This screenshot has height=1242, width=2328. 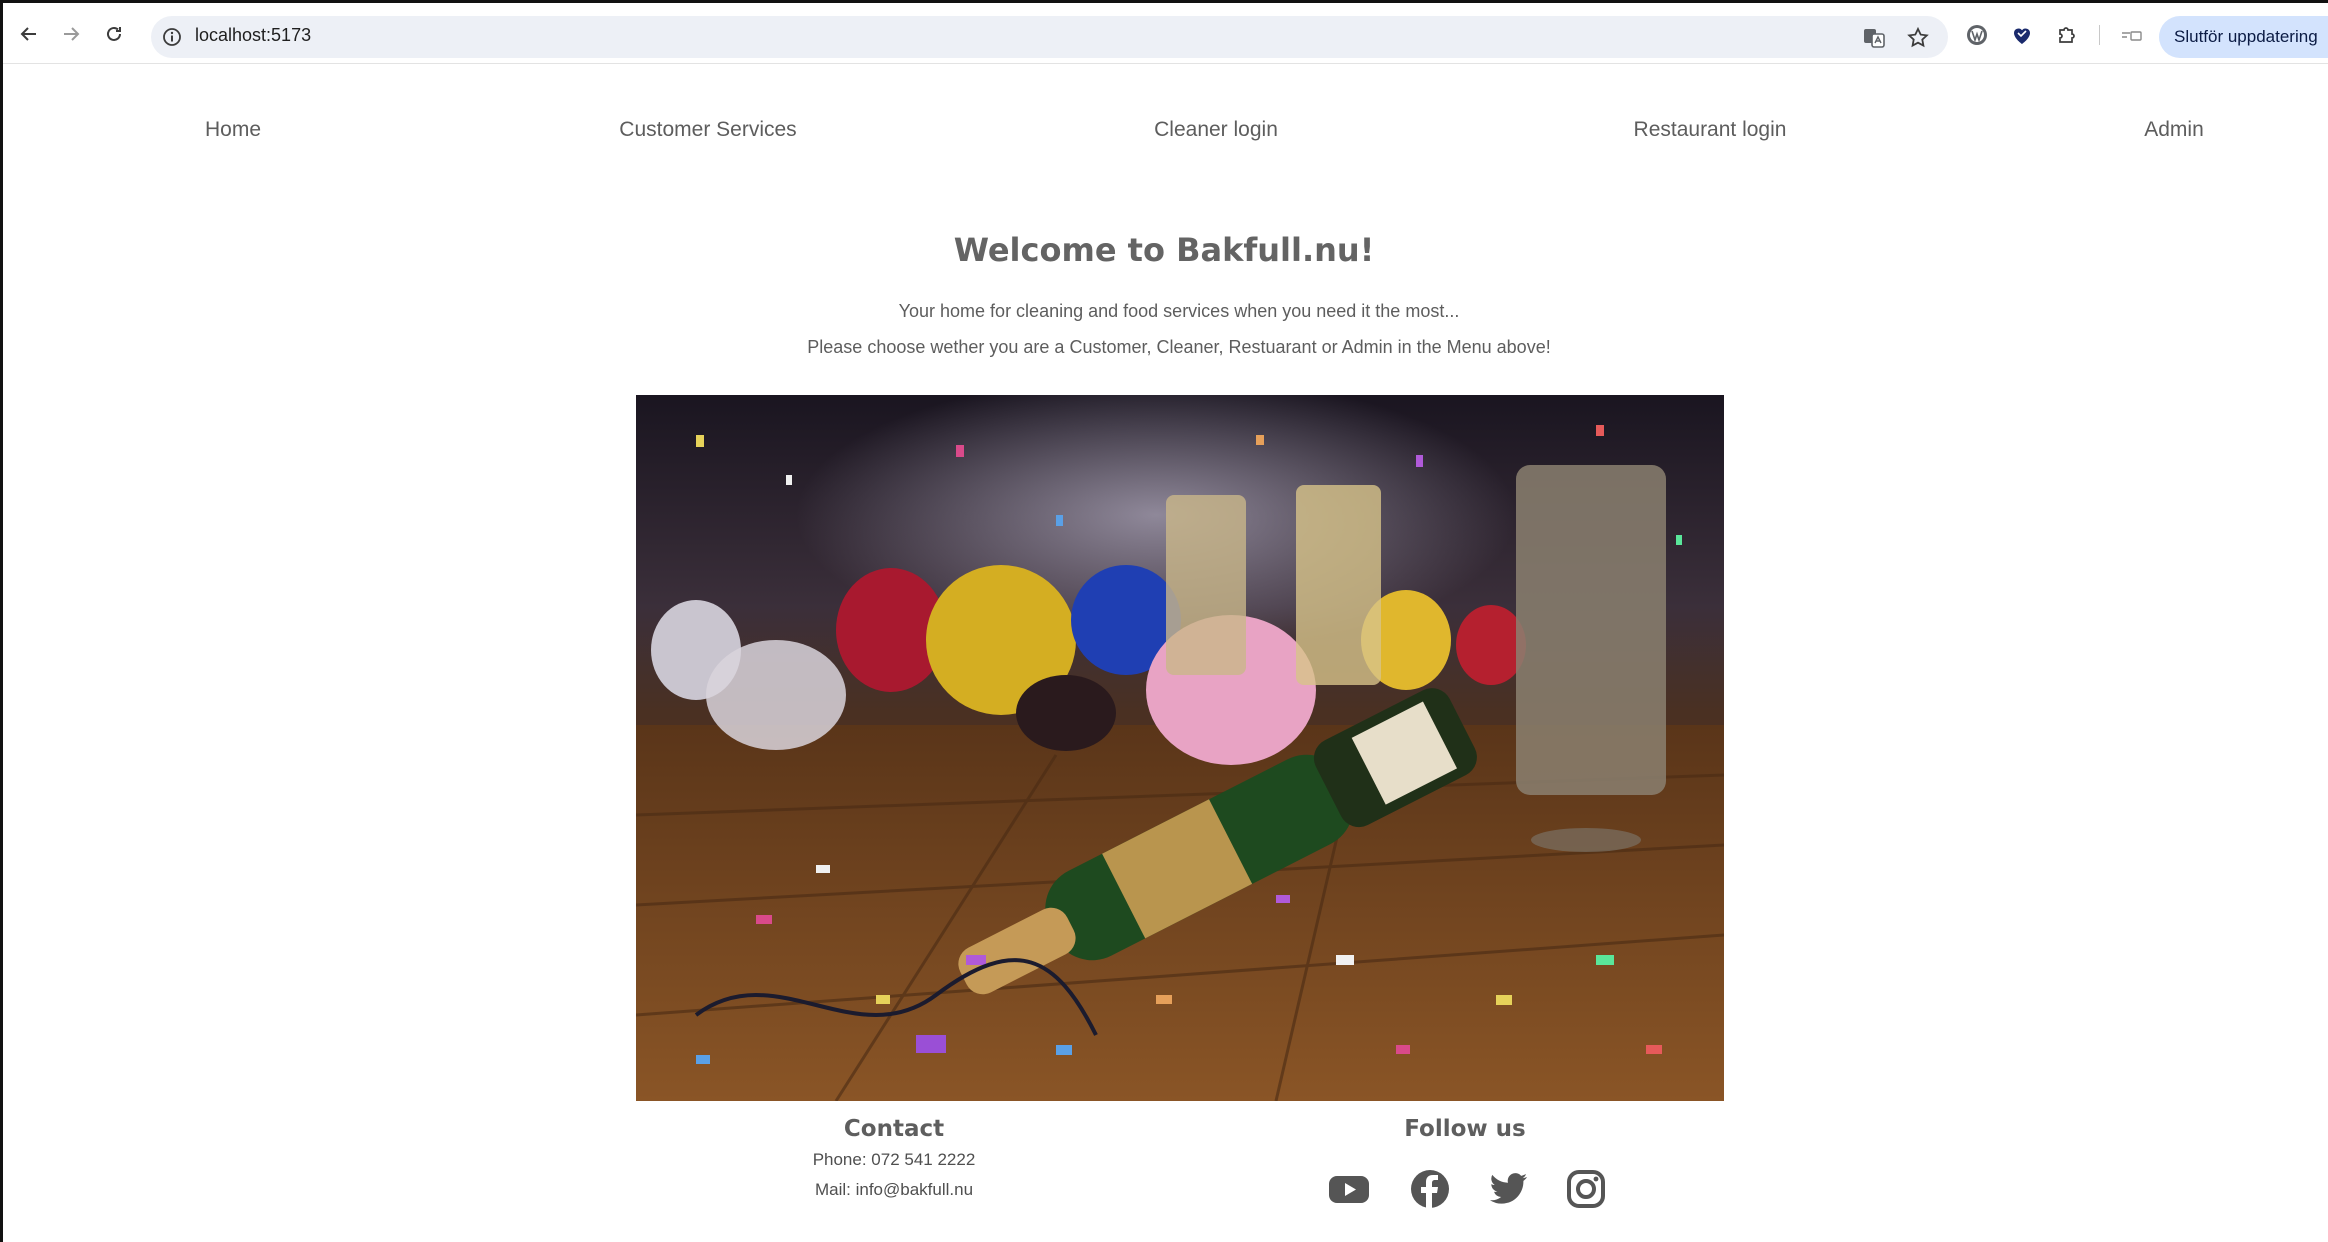 What do you see at coordinates (233, 130) in the screenshot?
I see `nav-item-home: Home` at bounding box center [233, 130].